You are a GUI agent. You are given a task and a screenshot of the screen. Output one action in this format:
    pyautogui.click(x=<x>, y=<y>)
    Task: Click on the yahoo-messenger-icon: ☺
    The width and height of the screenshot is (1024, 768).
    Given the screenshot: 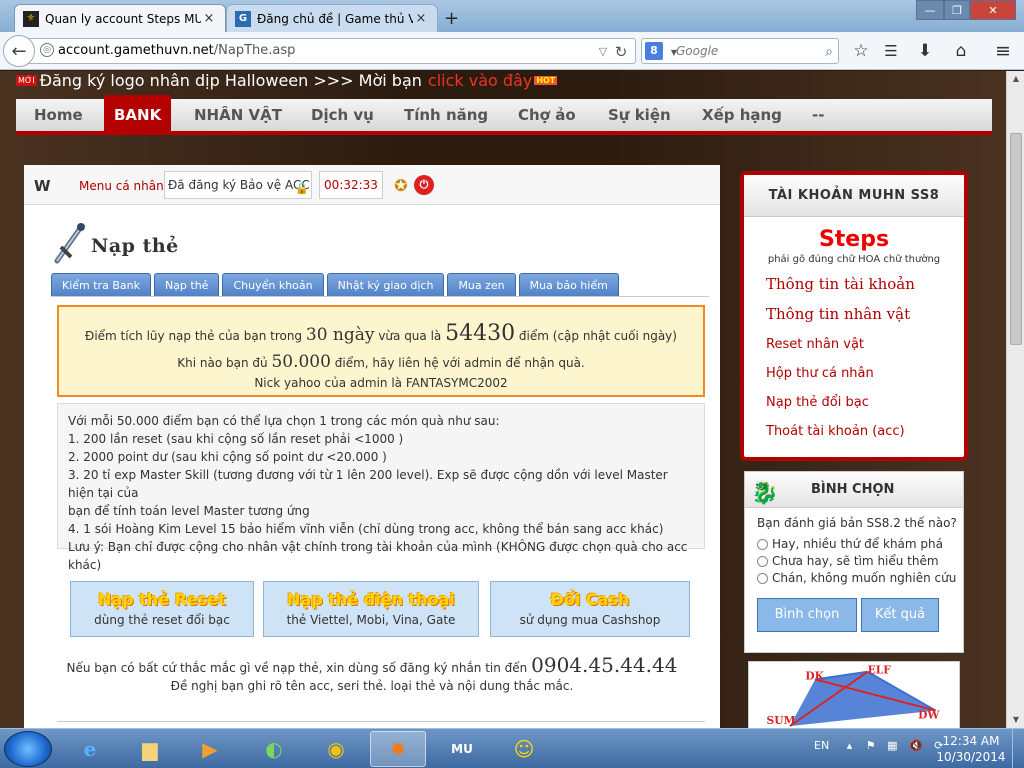 What is the action you would take?
    pyautogui.click(x=524, y=749)
    